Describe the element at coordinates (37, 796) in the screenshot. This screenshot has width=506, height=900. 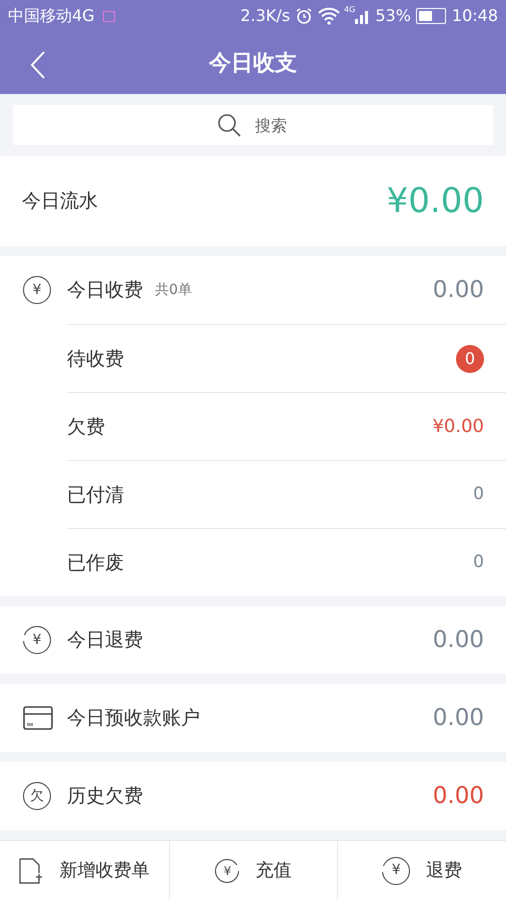
I see `circle-glyph-icon: 欠` at that location.